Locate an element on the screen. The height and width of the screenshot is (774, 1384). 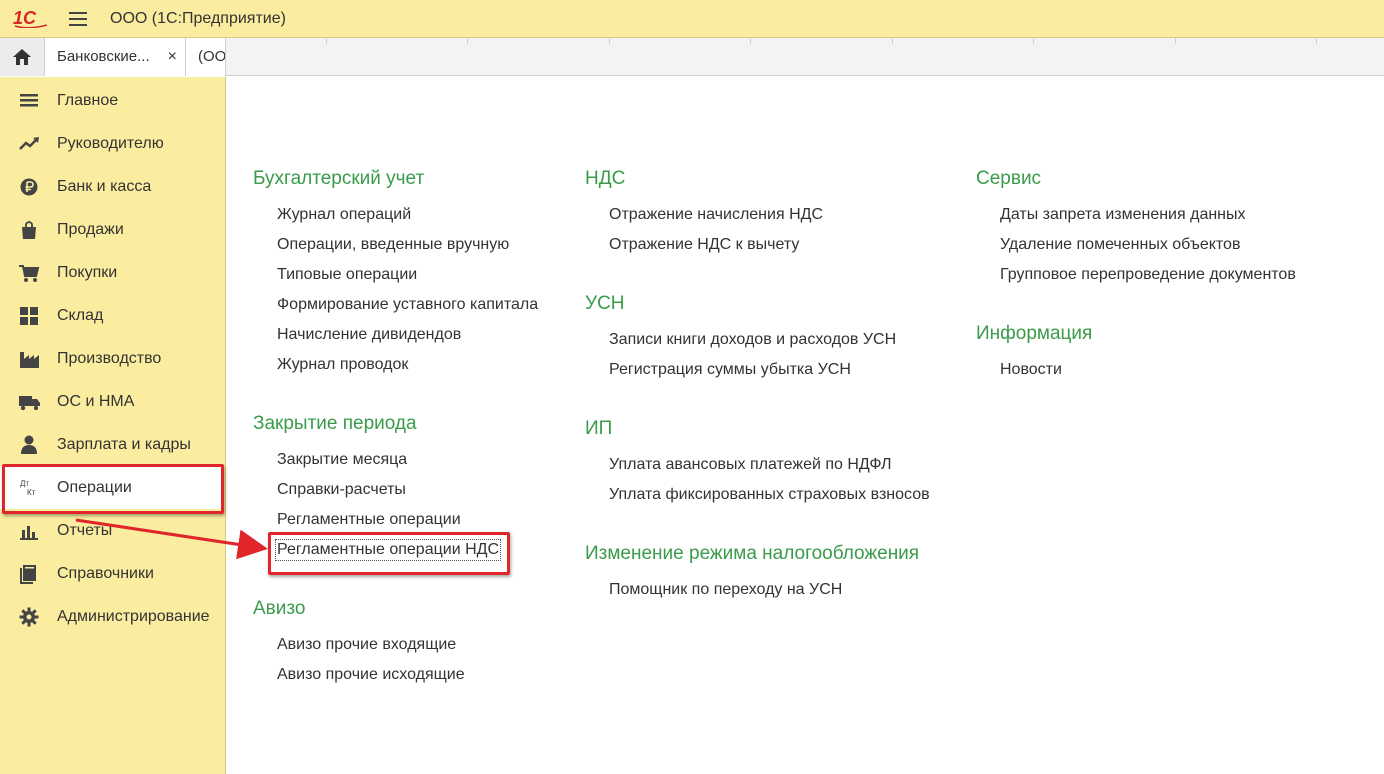
link-usn-transition-assistant: Помощник по переходу на УСН is located at coordinates (725, 590).